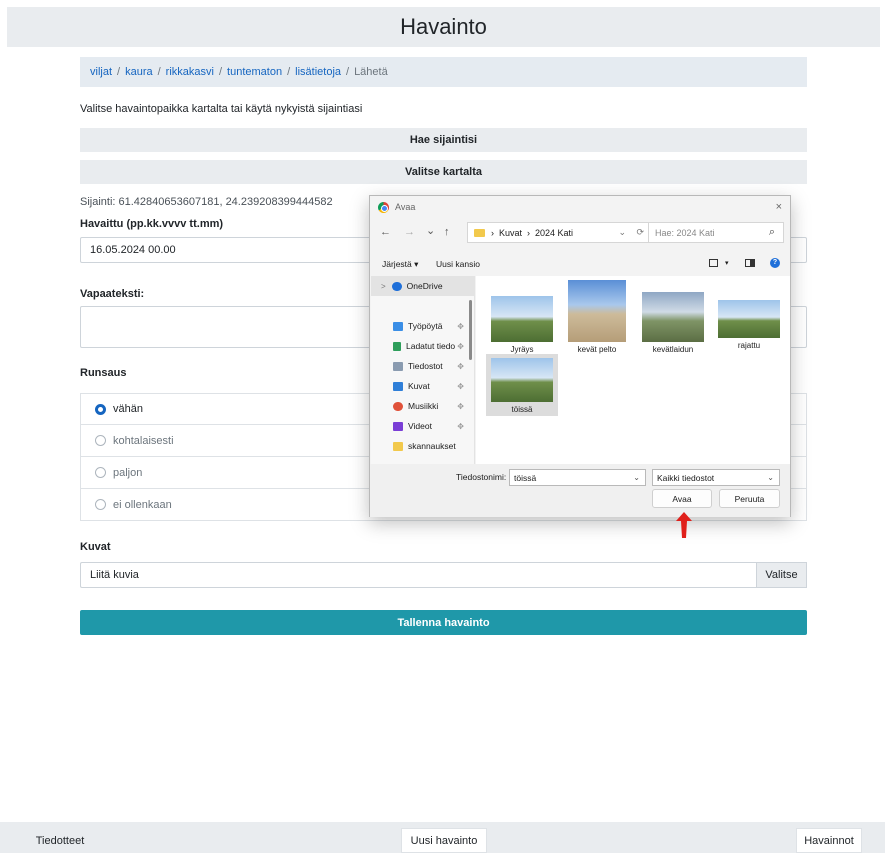 The width and height of the screenshot is (885, 853). What do you see at coordinates (431, 346) in the screenshot?
I see `nav-item-label: Ladatut tiedo` at bounding box center [431, 346].